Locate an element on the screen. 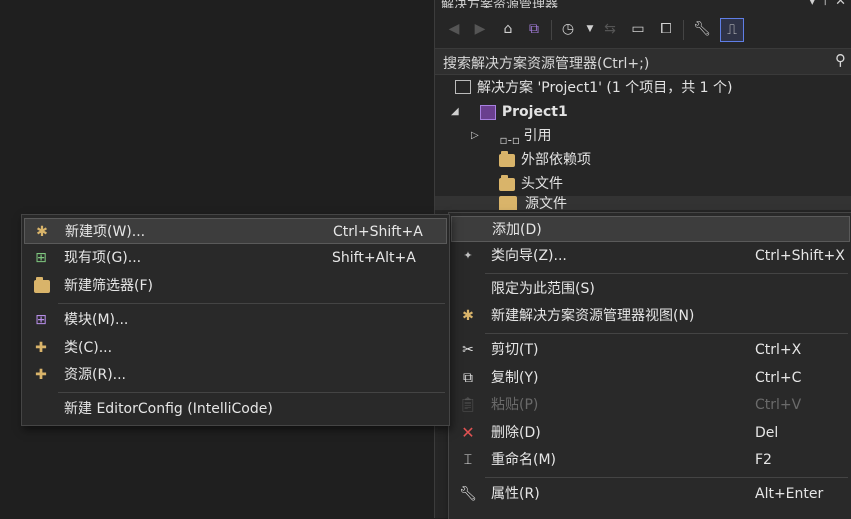 The height and width of the screenshot is (519, 851). add-class-icon: ✚ is located at coordinates (41, 348).